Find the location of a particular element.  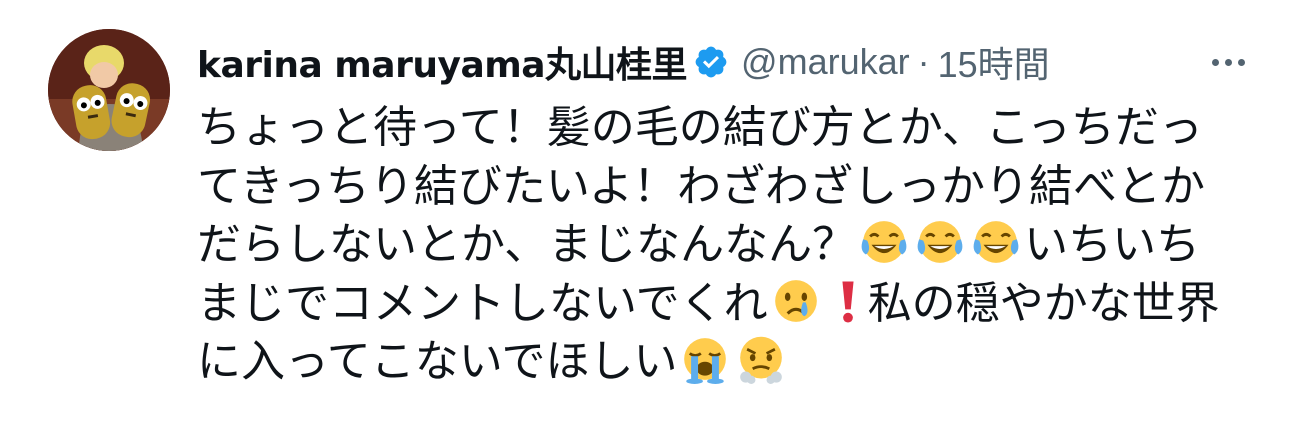

avatar-image is located at coordinates (109, 90).